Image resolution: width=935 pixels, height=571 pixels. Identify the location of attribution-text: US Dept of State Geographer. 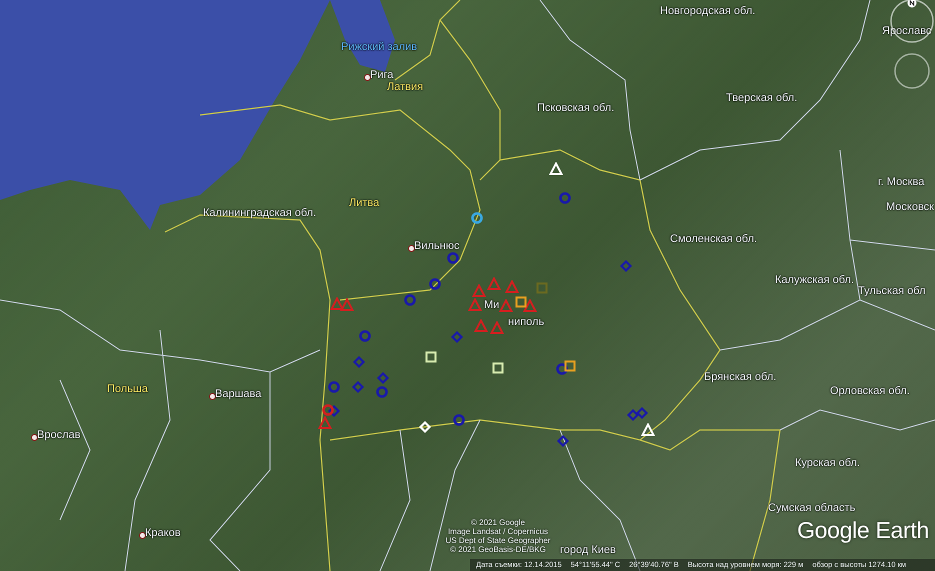
(498, 540).